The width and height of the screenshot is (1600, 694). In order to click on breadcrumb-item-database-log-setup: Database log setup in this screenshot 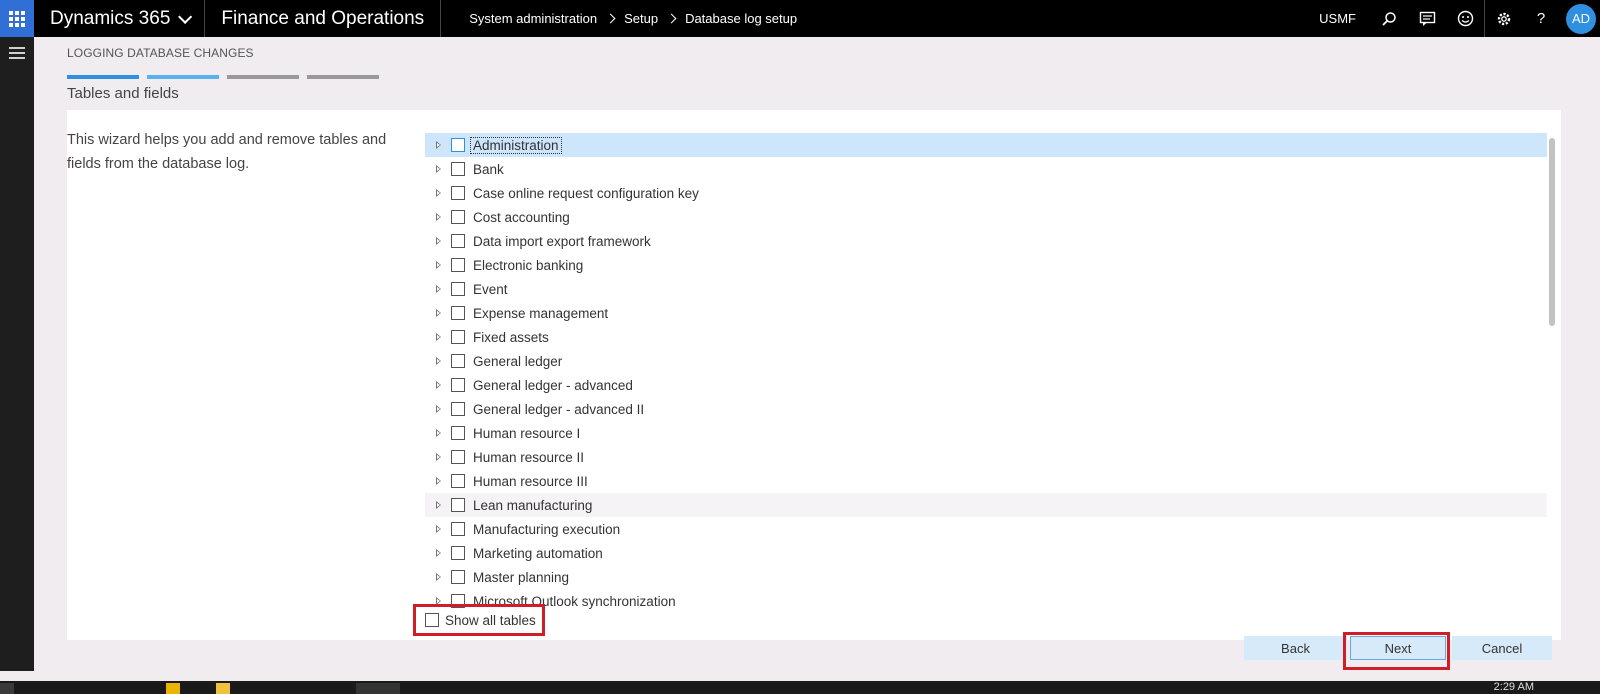, I will do `click(741, 18)`.